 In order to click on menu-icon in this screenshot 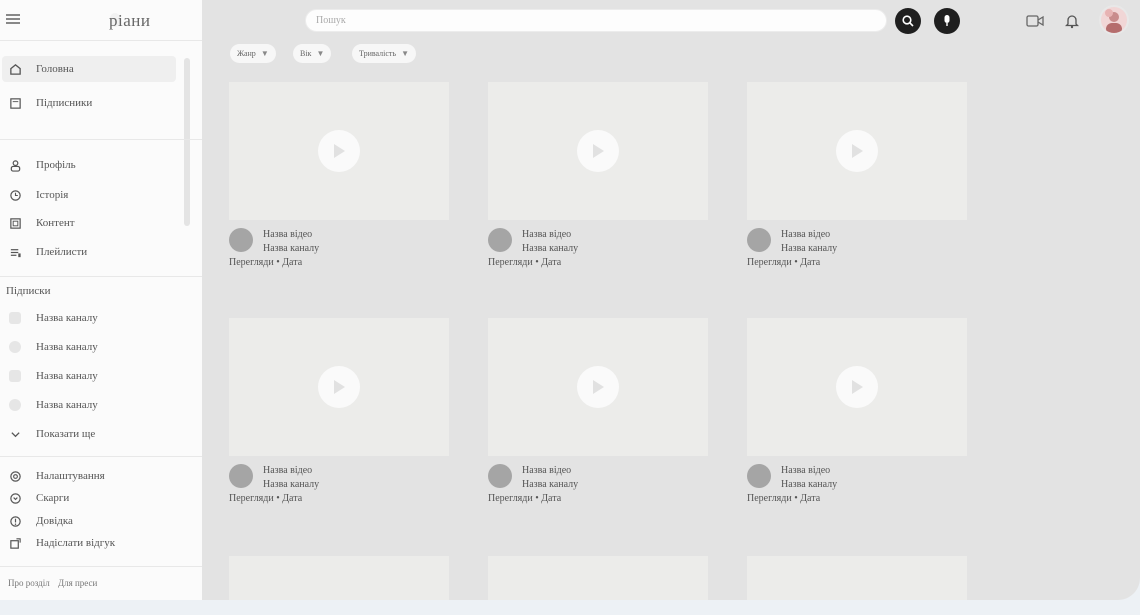, I will do `click(13, 19)`.